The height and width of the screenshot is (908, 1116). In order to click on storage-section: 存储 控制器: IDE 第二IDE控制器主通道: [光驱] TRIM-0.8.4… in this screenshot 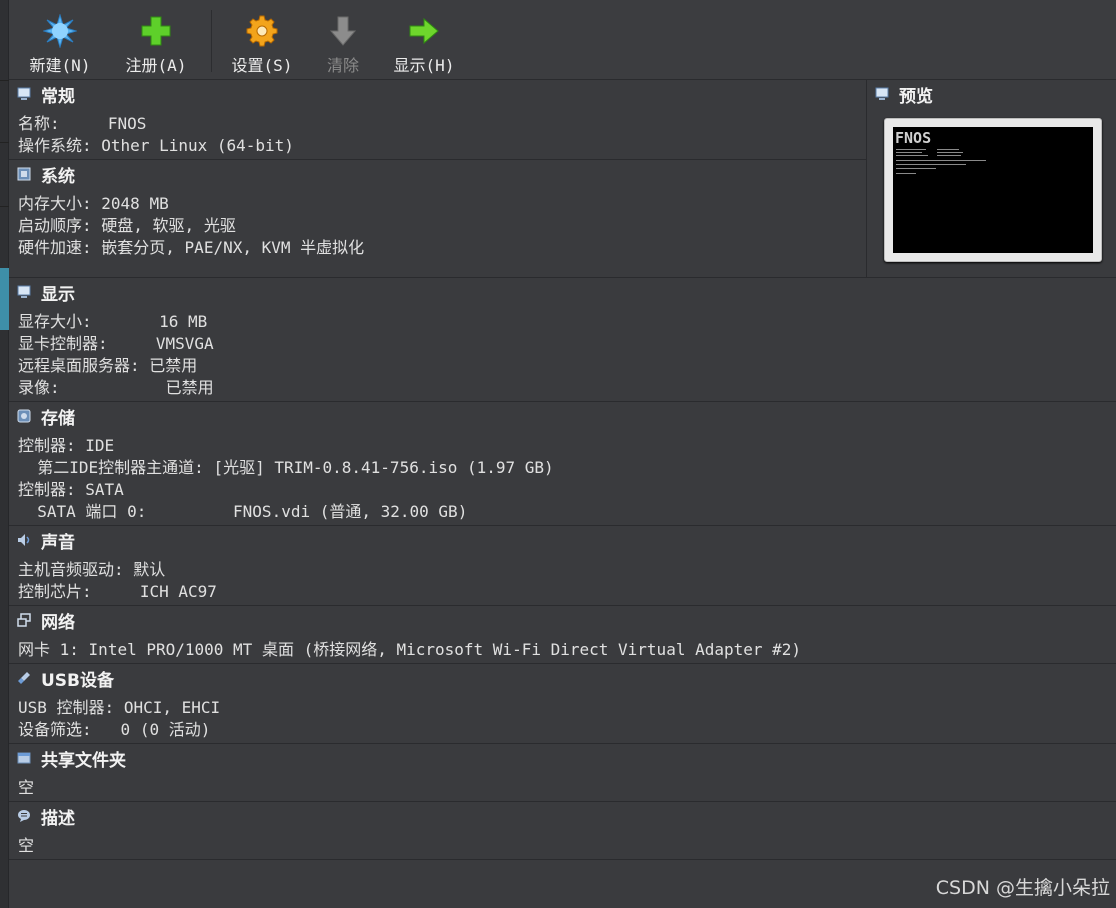, I will do `click(562, 464)`.